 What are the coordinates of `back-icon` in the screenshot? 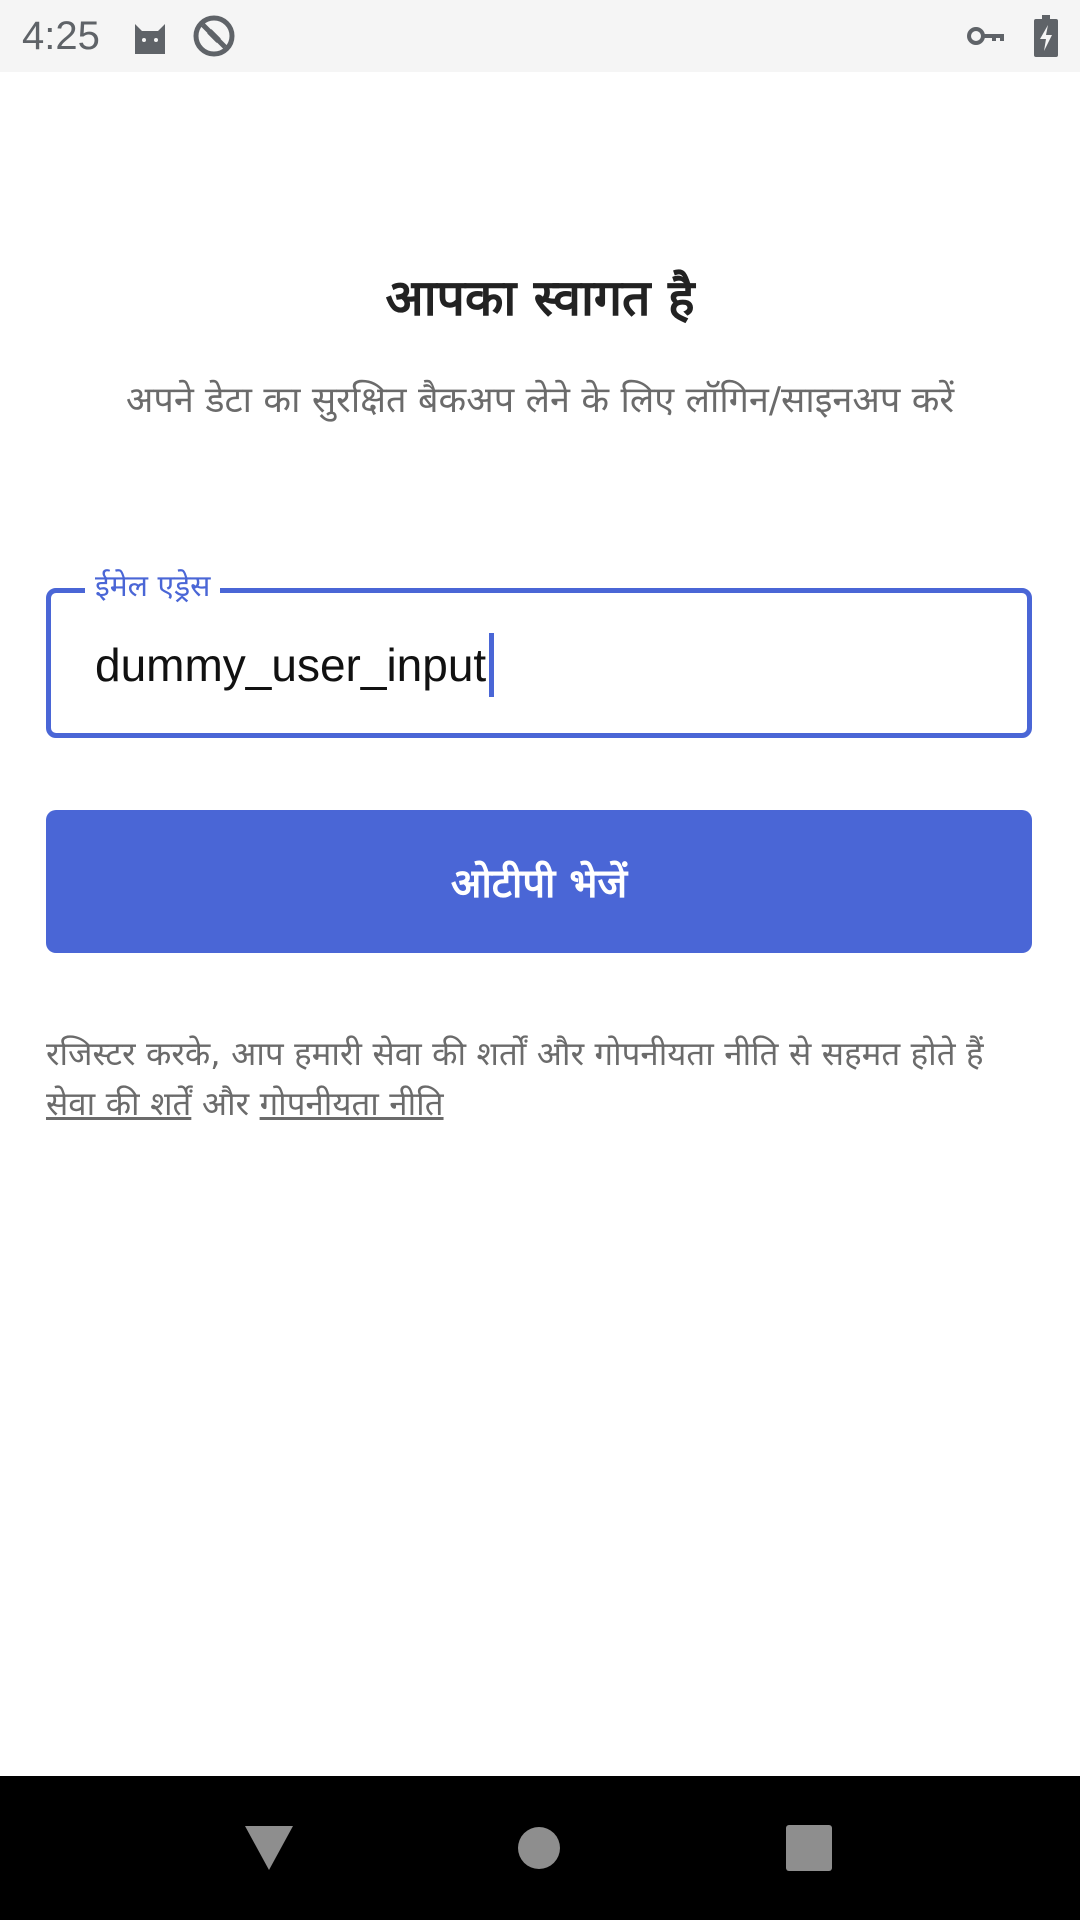 It's located at (269, 1848).